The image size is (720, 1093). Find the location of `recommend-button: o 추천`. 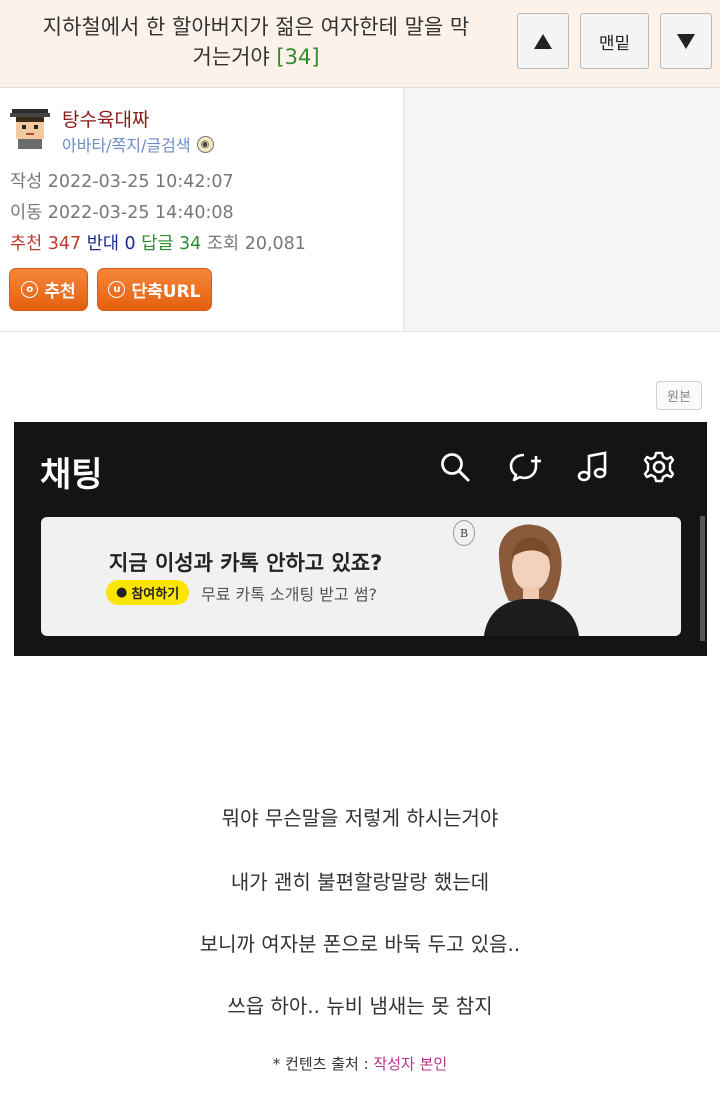

recommend-button: o 추천 is located at coordinates (48, 289).